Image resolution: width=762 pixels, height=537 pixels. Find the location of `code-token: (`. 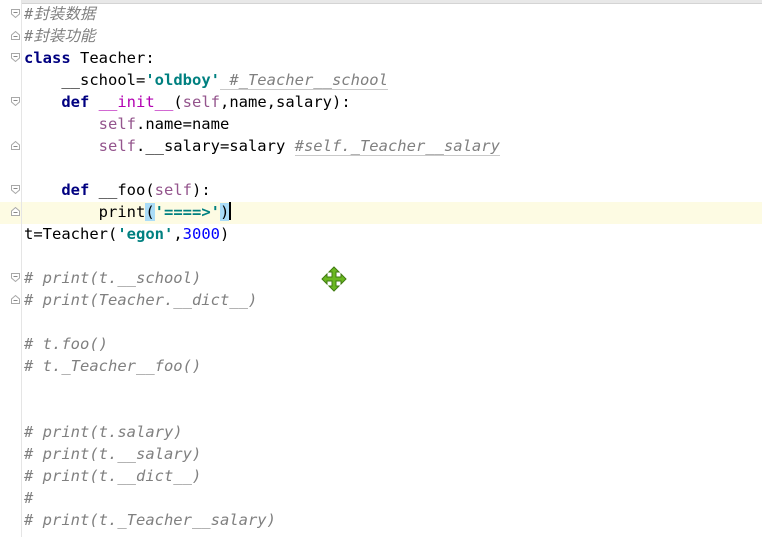

code-token: ( is located at coordinates (178, 102).